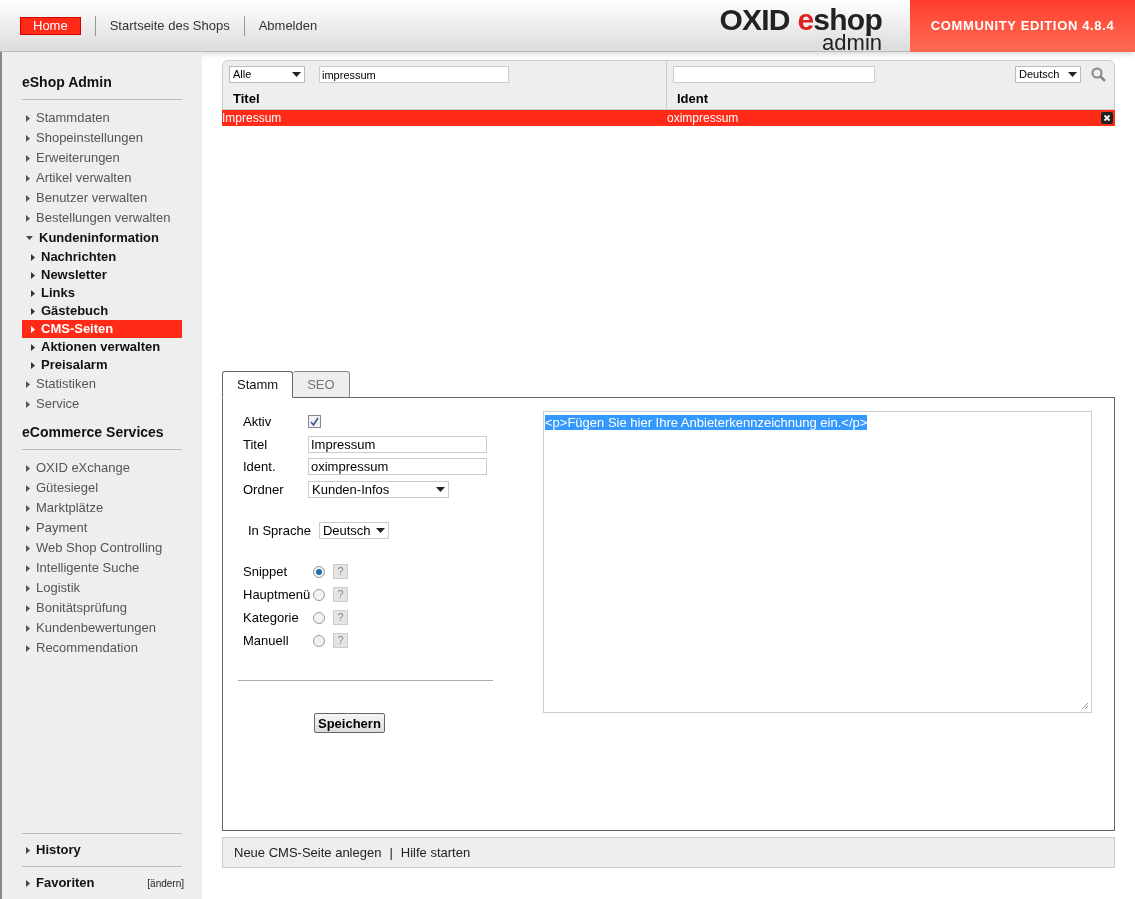 Image resolution: width=1135 pixels, height=899 pixels. What do you see at coordinates (314, 422) in the screenshot?
I see `active-checkbox` at bounding box center [314, 422].